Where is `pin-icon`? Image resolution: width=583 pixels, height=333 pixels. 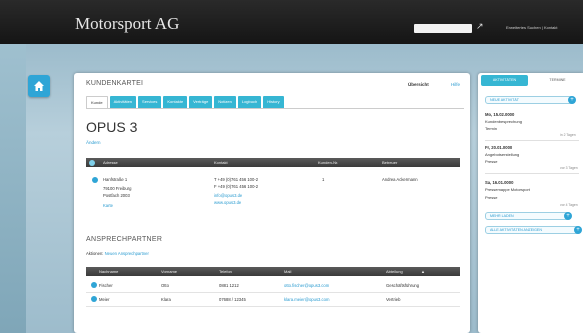
pin-icon is located at coordinates (92, 162).